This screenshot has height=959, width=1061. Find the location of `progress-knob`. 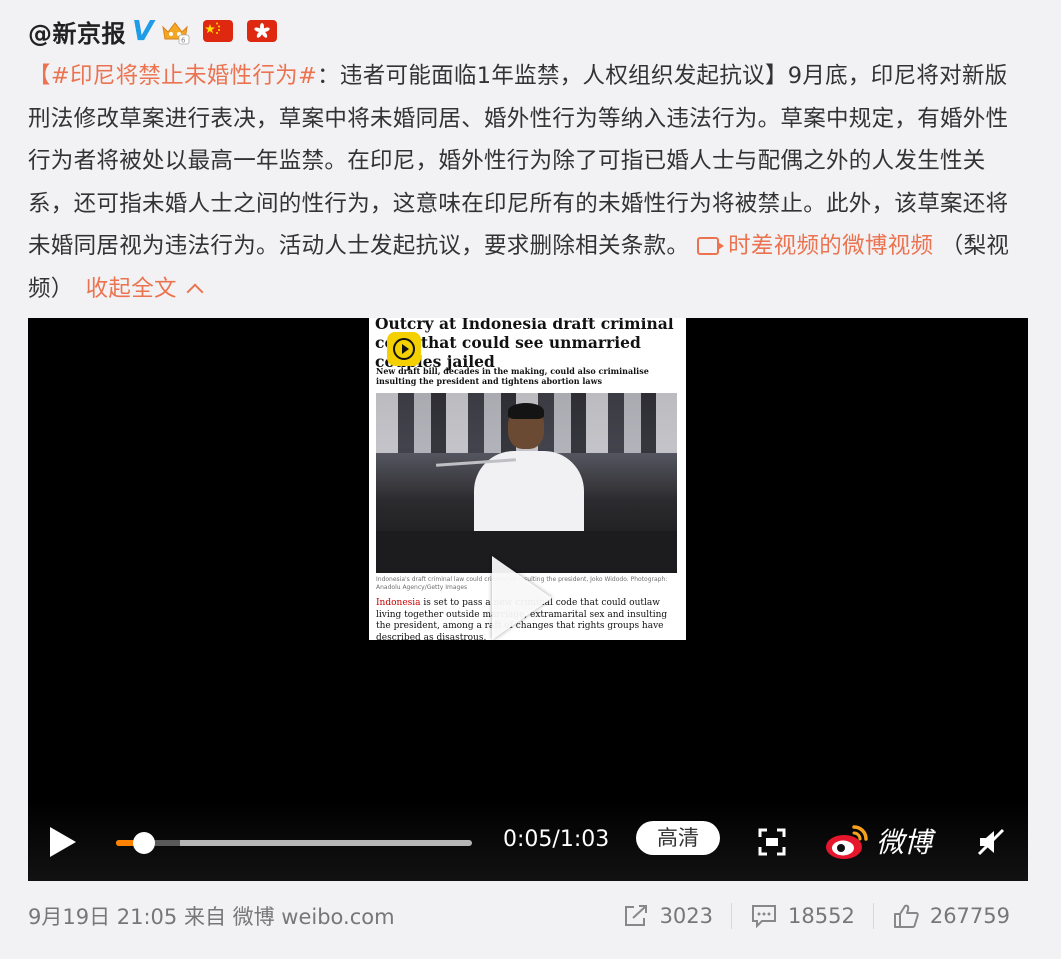

progress-knob is located at coordinates (144, 843).